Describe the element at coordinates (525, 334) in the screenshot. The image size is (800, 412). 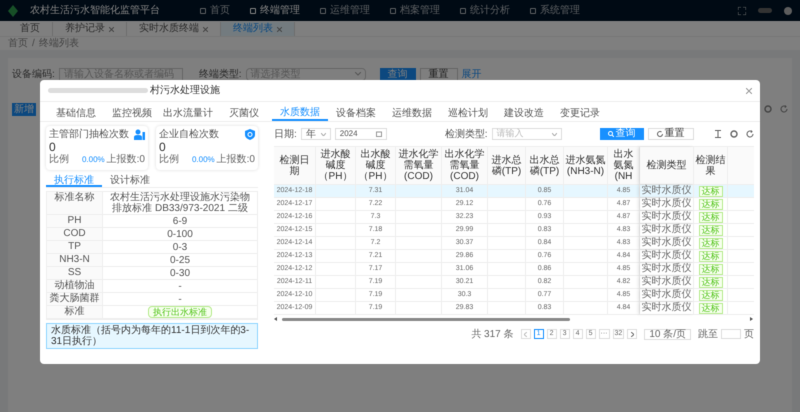
I see `prev-page-button` at that location.